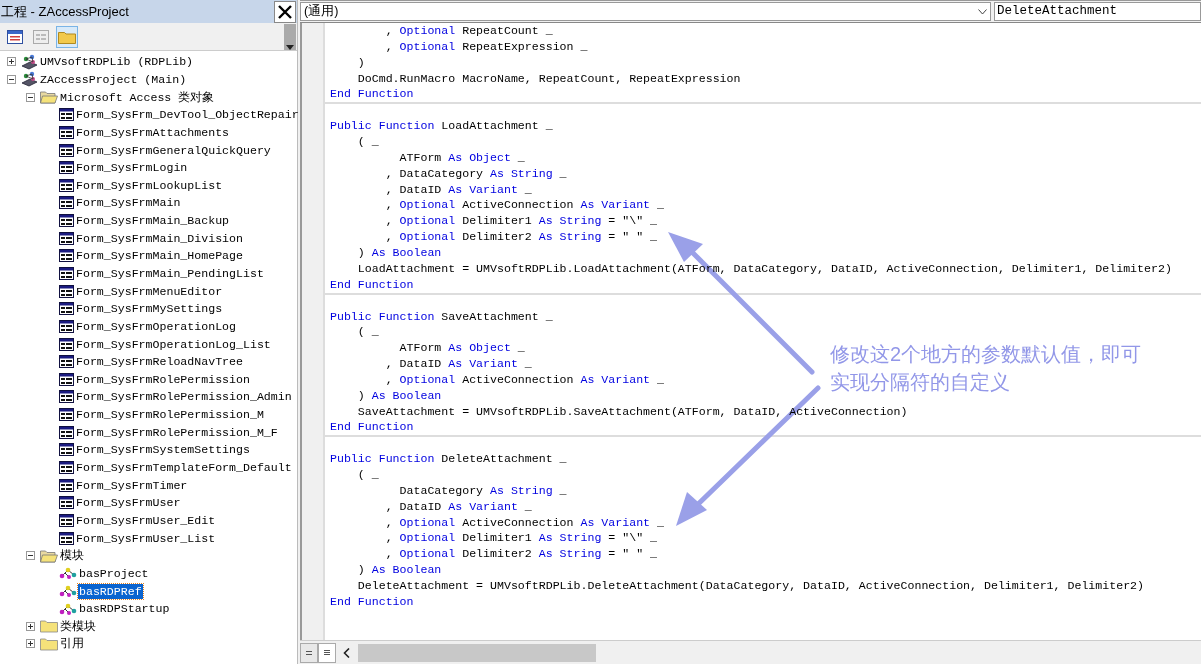  What do you see at coordinates (149, 291) in the screenshot?
I see `tree-item: Form_SysFrmMenuEditor` at bounding box center [149, 291].